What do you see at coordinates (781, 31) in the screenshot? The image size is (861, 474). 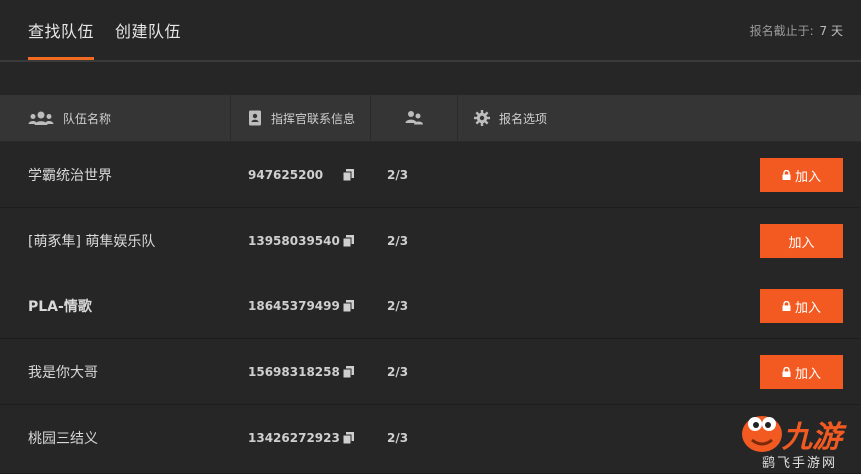 I see `deadline-label: 报名截止于:` at bounding box center [781, 31].